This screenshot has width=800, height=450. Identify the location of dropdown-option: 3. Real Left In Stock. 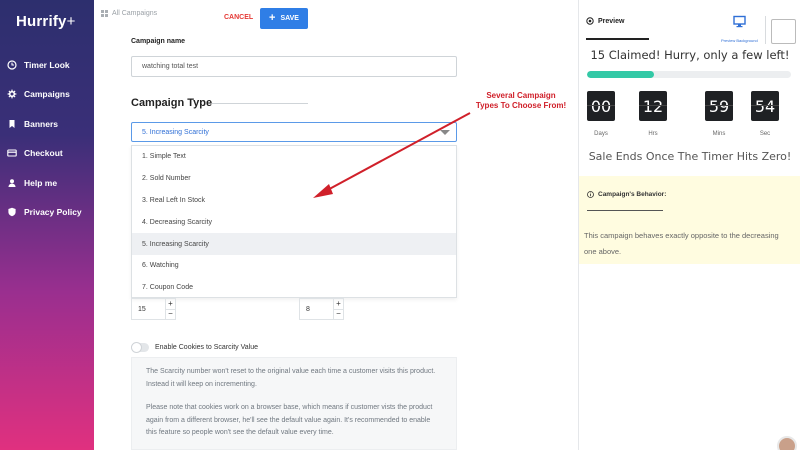
(294, 201).